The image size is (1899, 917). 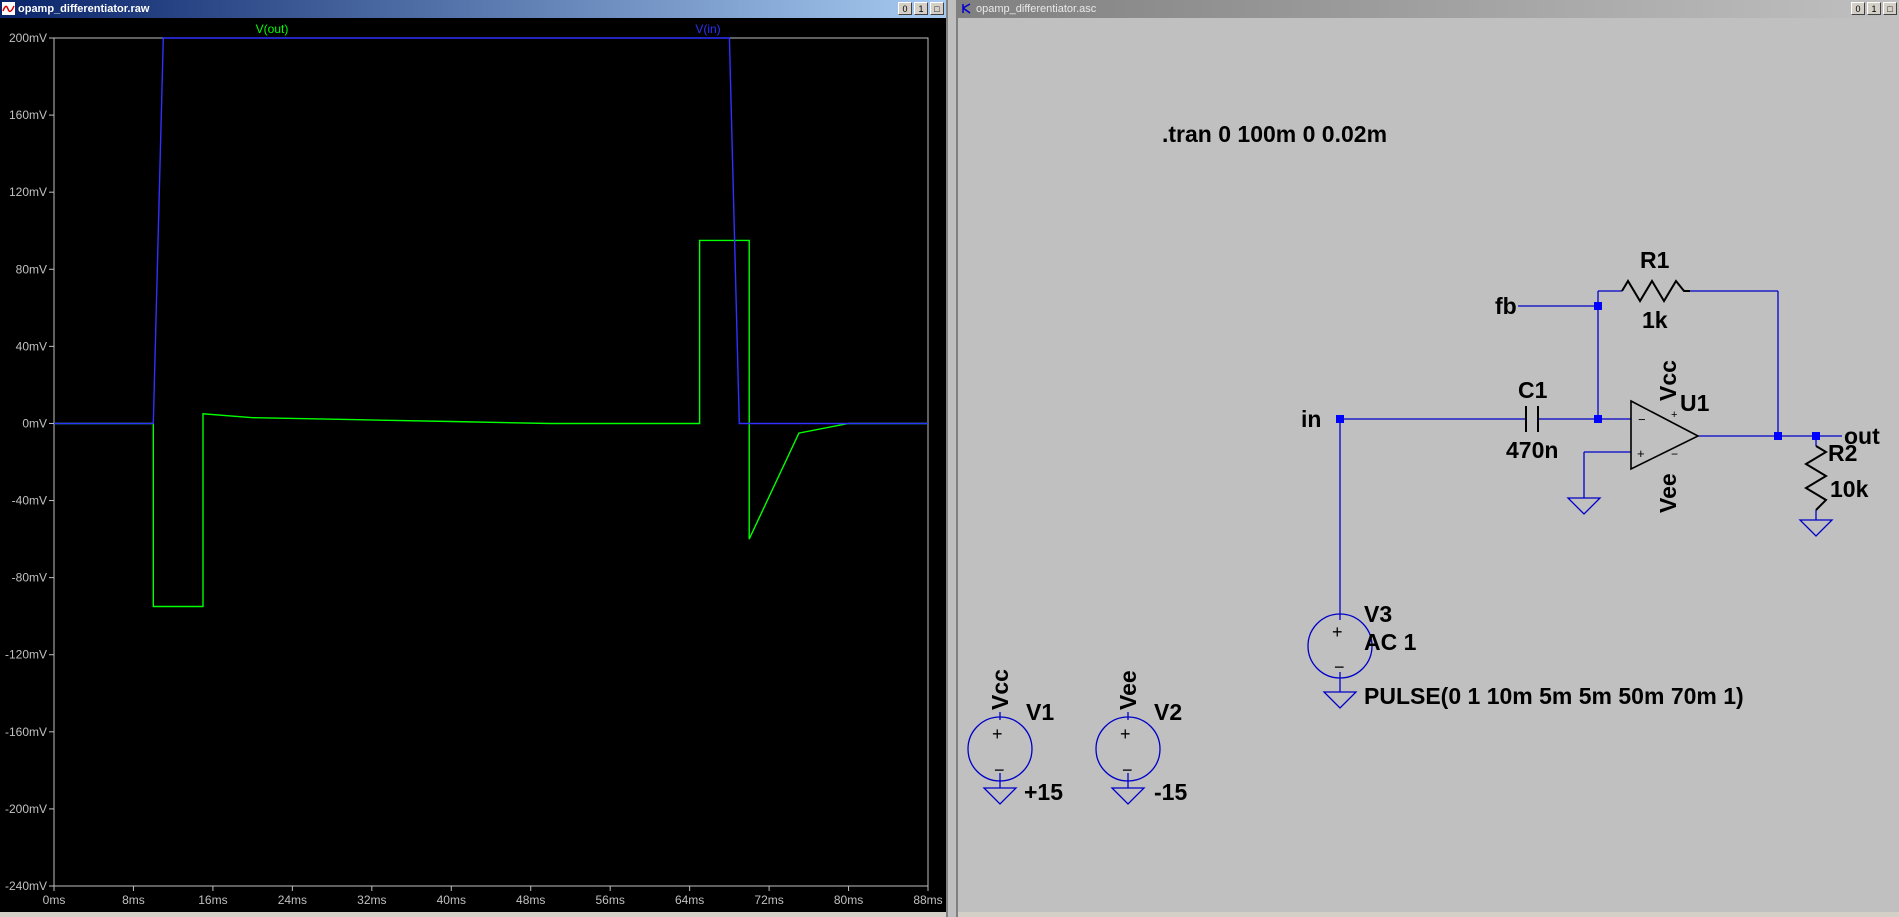 I want to click on v1-value: +15, so click(x=1043, y=792).